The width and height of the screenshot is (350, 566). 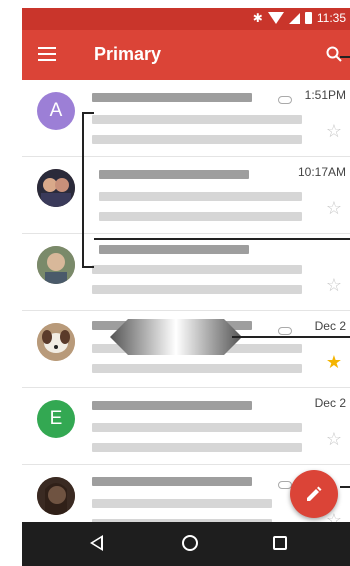 What do you see at coordinates (321, 172) in the screenshot?
I see `email-time: 10:17AM` at bounding box center [321, 172].